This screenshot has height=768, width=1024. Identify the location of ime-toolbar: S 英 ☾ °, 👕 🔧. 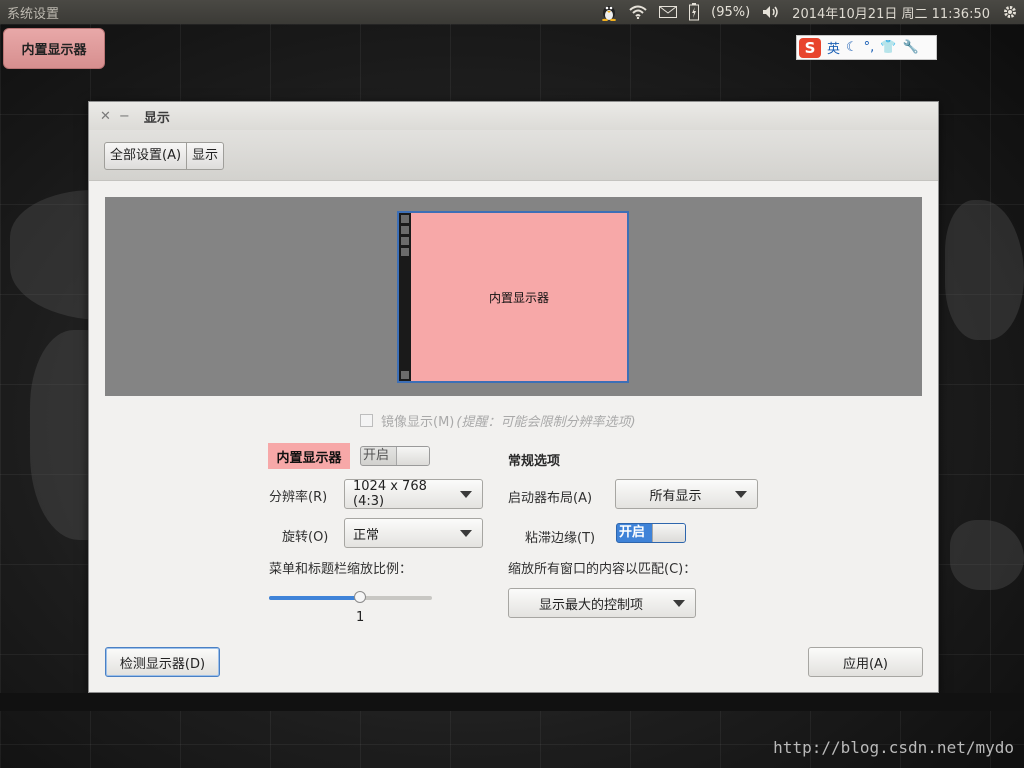
(866, 47).